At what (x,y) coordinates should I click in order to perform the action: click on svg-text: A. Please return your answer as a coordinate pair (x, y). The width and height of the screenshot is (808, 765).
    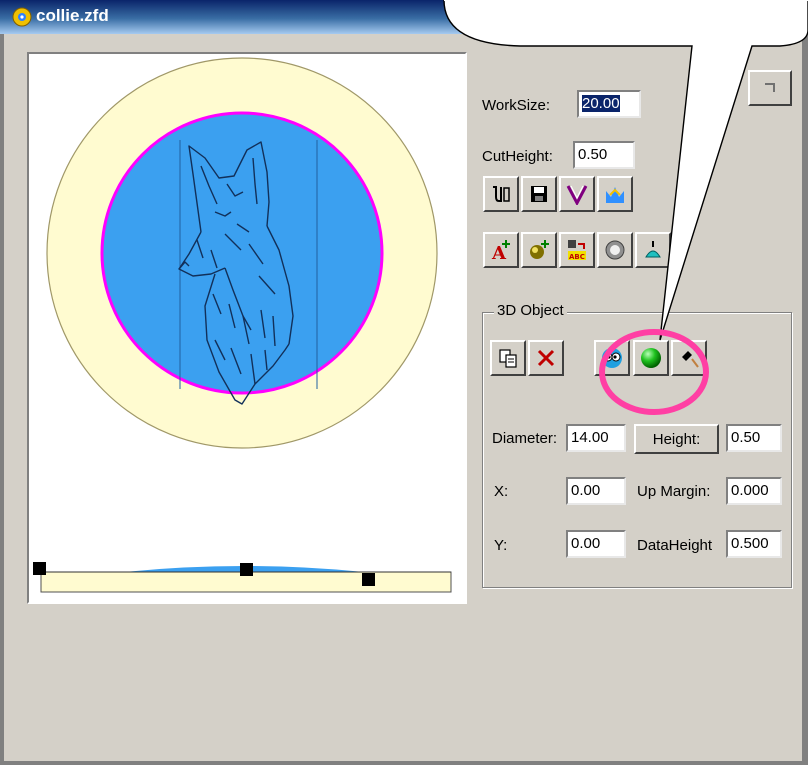
    Looking at the image, I should click on (499, 252).